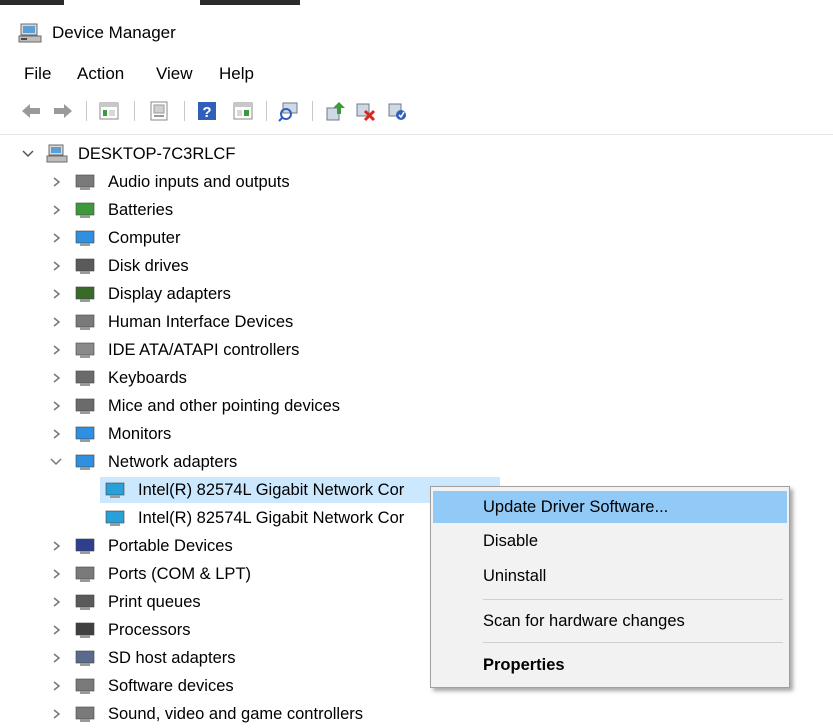 Image resolution: width=833 pixels, height=728 pixels. I want to click on category-label: Human Interface Devices, so click(201, 322).